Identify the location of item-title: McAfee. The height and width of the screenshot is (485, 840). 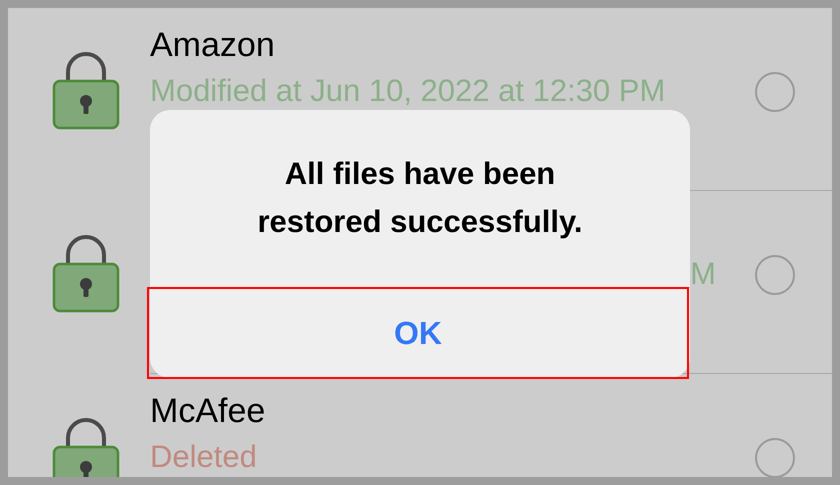
(208, 411).